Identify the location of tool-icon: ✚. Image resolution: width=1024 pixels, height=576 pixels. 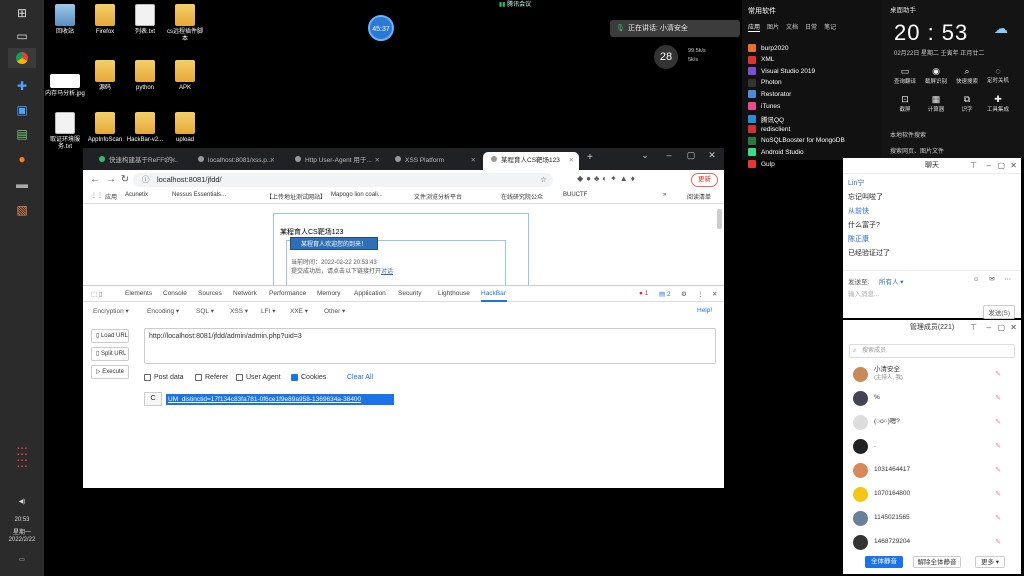
(22, 86).